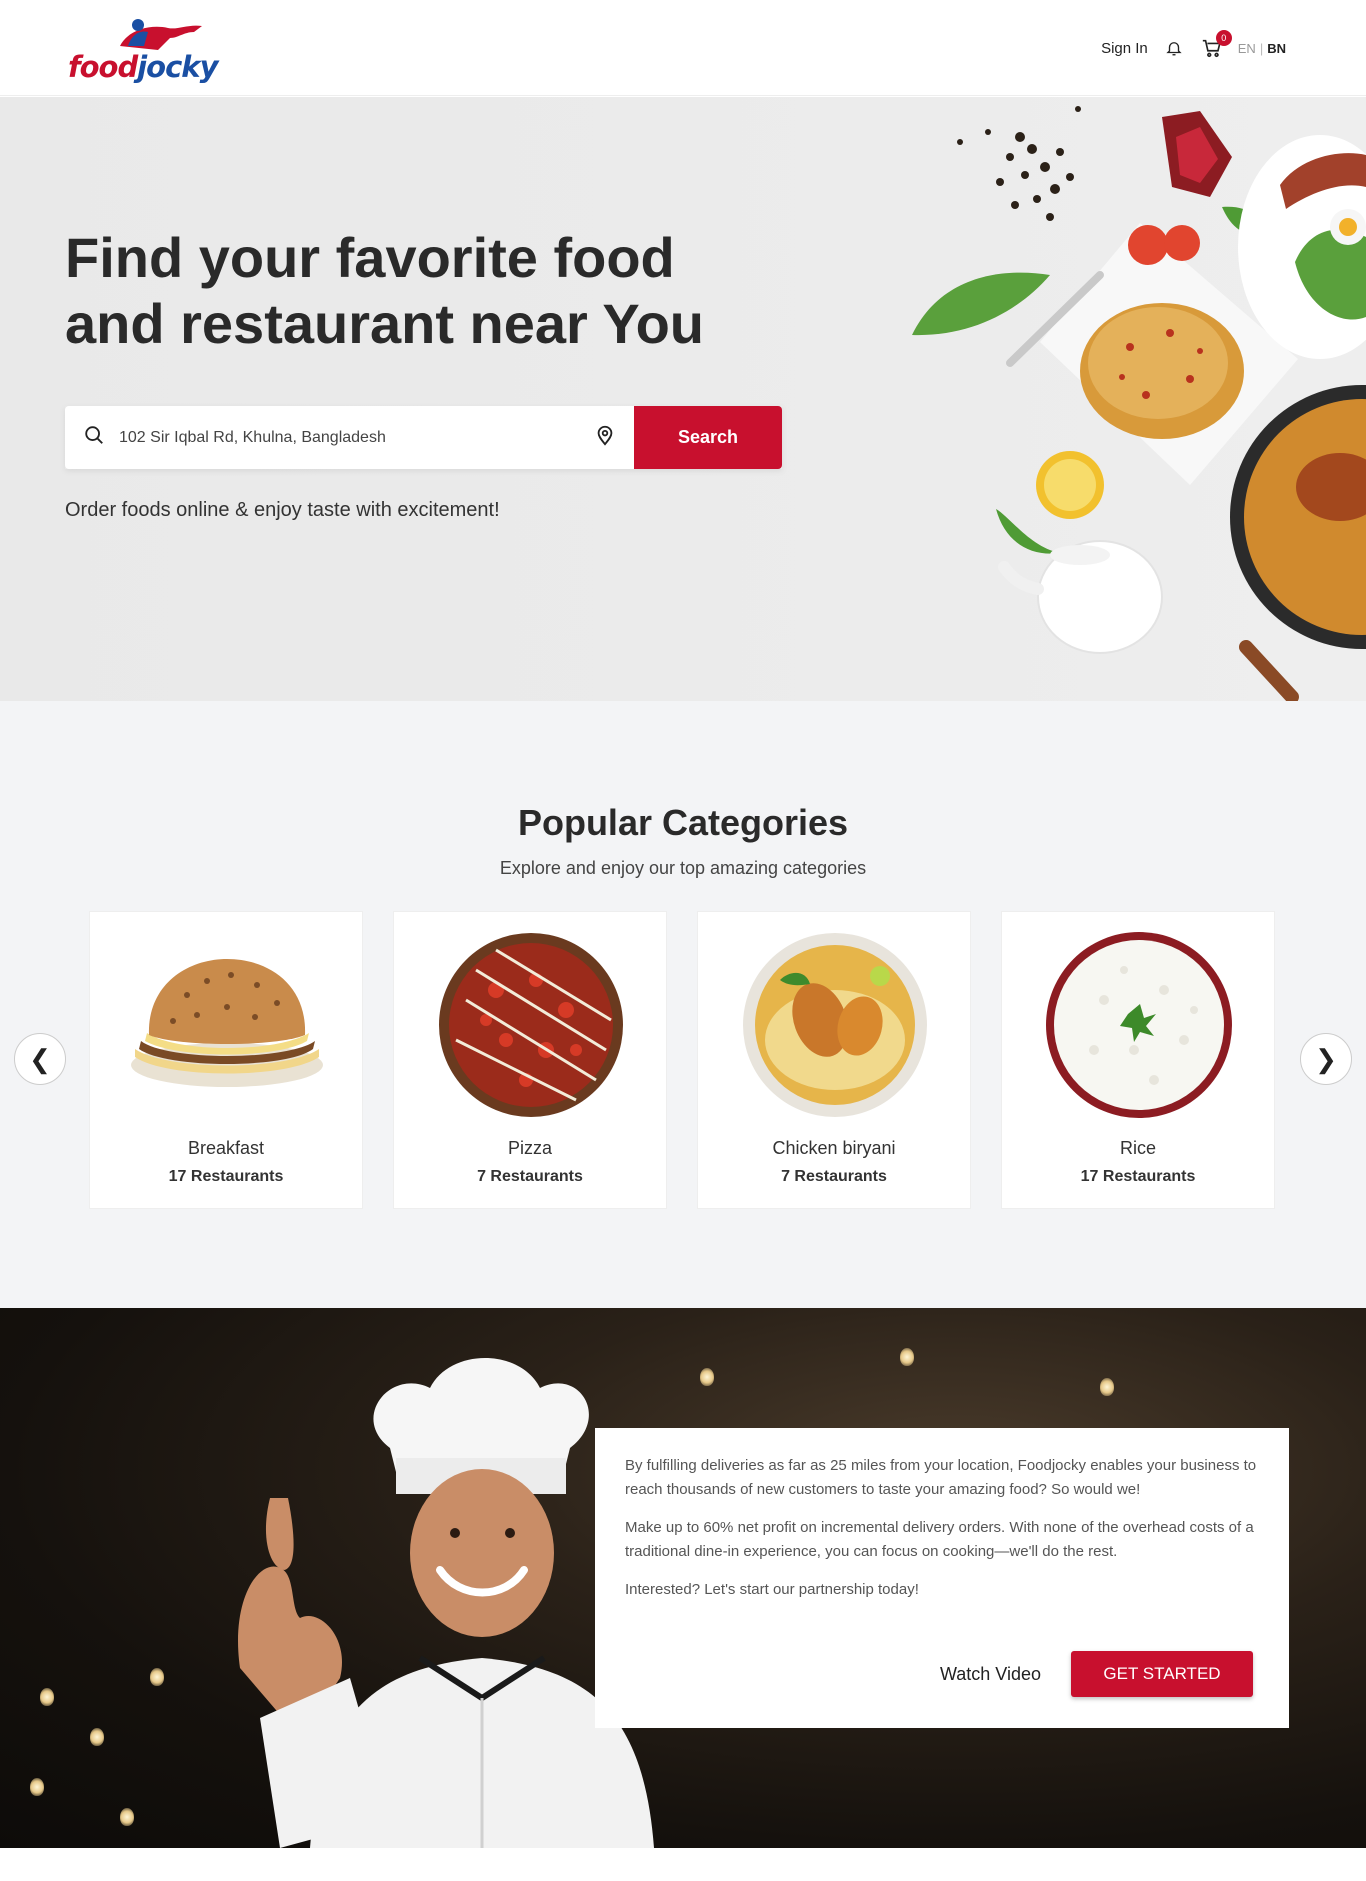  I want to click on cart-icon: 0, so click(1216, 45).